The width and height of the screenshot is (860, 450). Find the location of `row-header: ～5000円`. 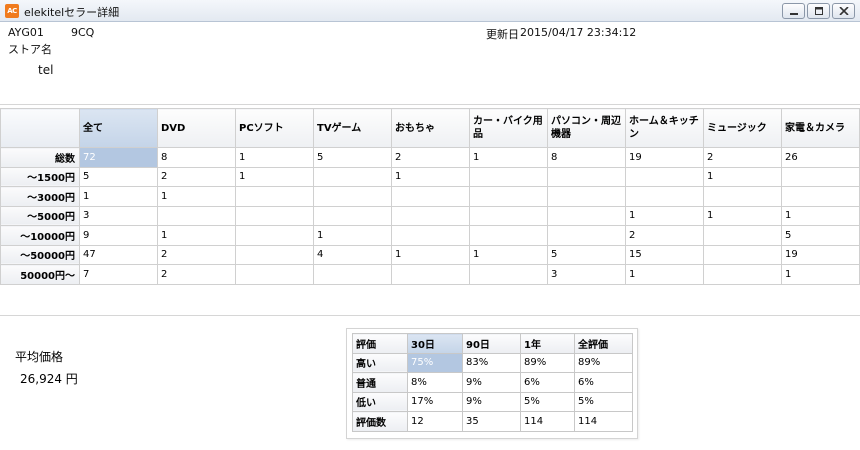

row-header: ～5000円 is located at coordinates (40, 215).